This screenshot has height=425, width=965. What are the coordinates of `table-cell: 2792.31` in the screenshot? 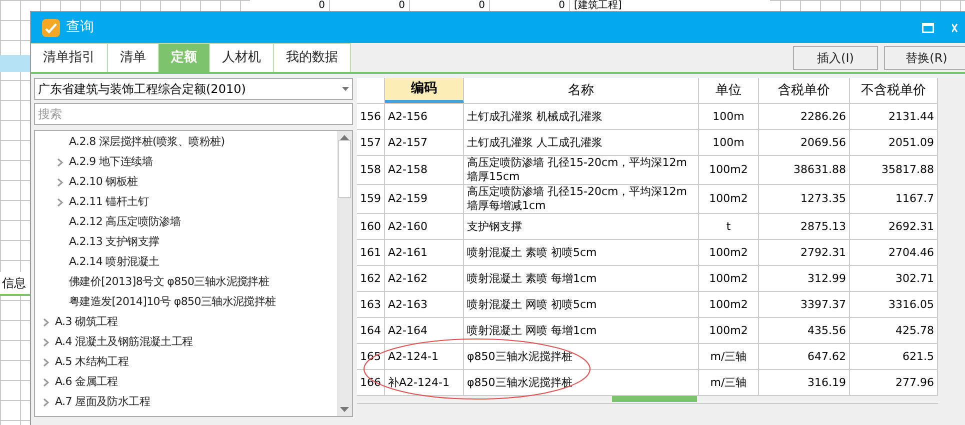 It's located at (804, 252).